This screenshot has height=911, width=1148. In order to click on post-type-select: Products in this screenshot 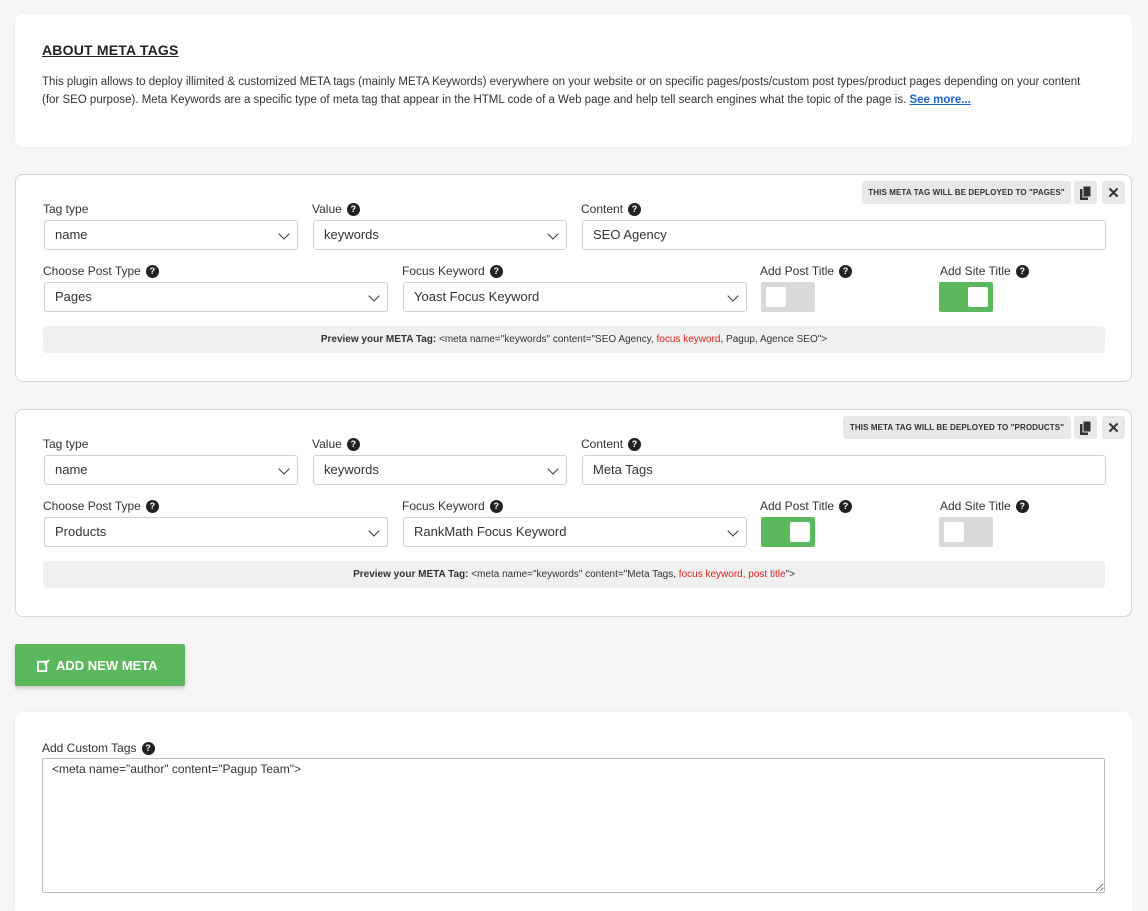, I will do `click(216, 532)`.